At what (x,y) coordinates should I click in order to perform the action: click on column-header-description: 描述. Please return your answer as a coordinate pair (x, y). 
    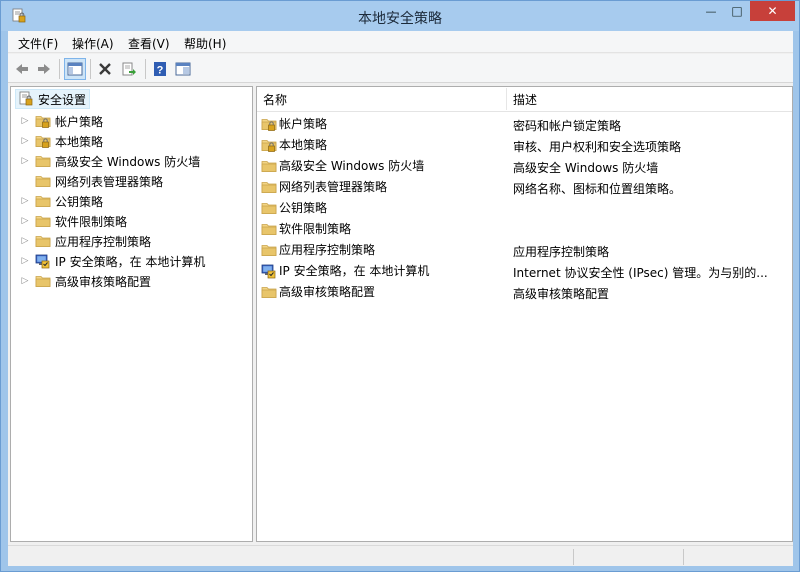
    Looking at the image, I should click on (642, 99).